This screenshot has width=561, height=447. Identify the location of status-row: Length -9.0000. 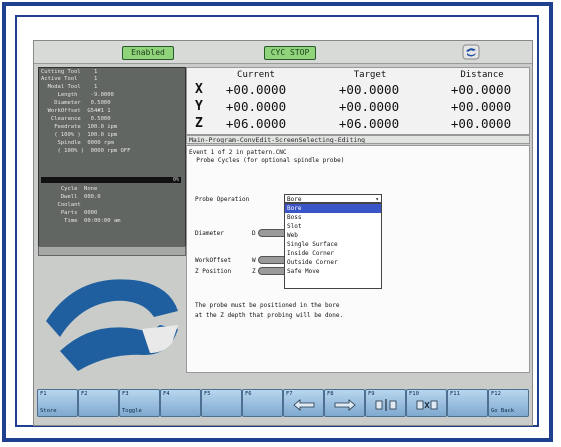
(77, 95).